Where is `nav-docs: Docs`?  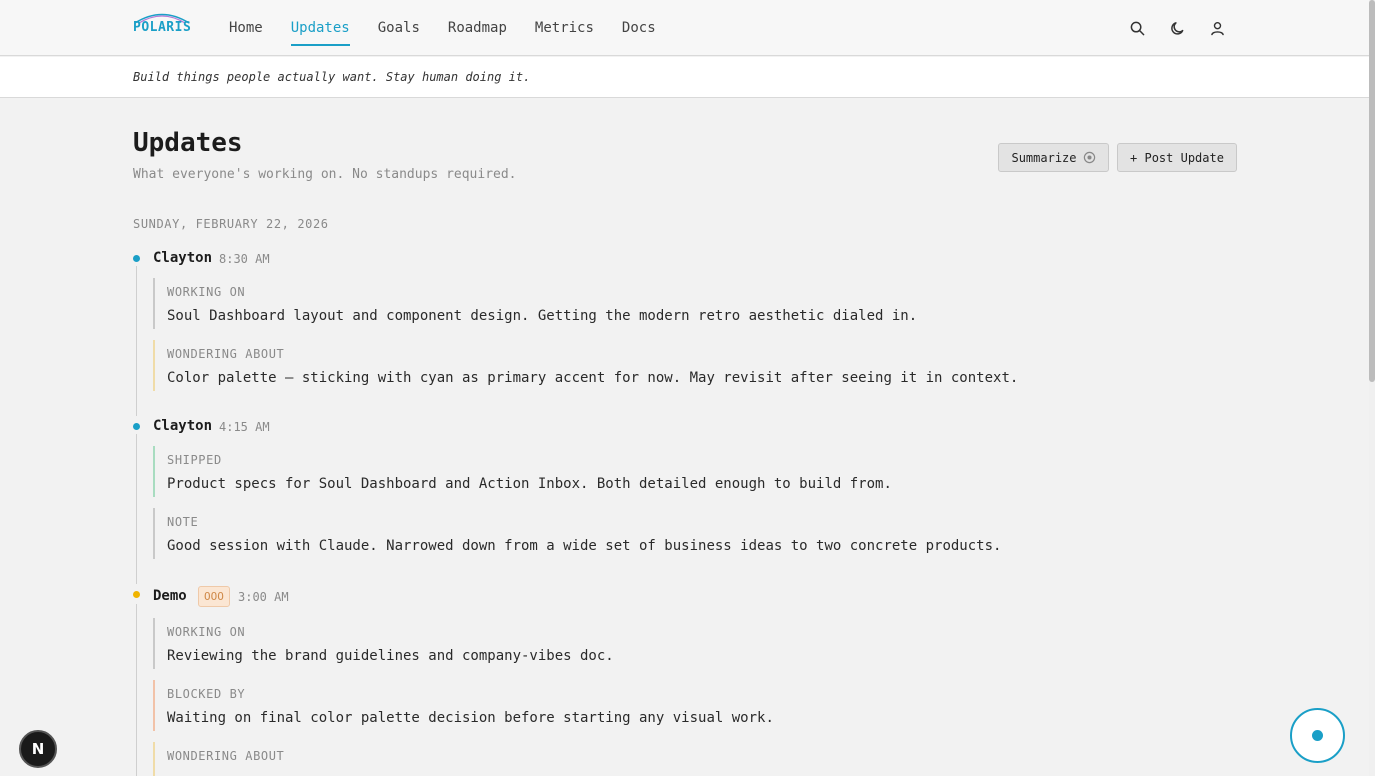
nav-docs: Docs is located at coordinates (639, 28).